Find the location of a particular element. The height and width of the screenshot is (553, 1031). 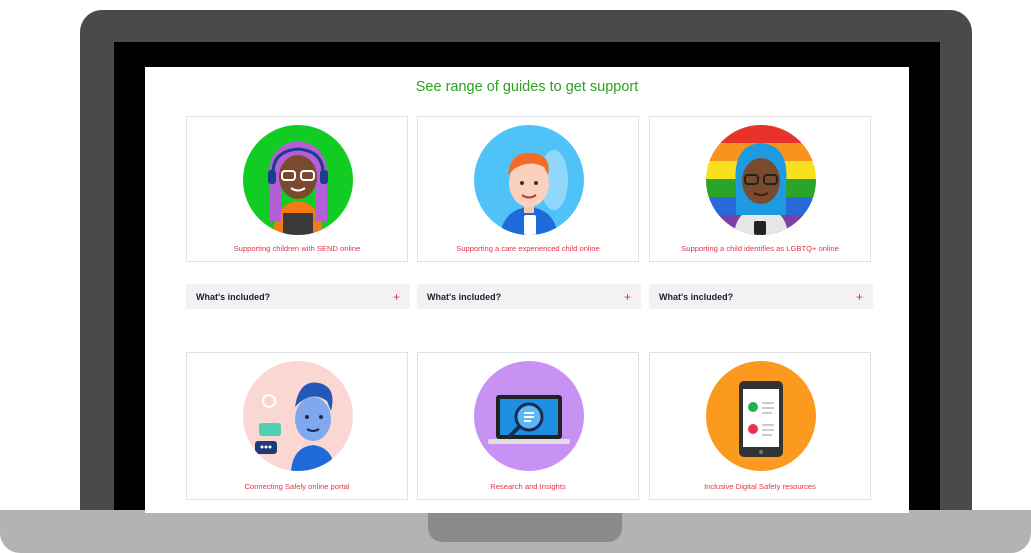

guide-card-caption: Inclusive Digital Safety resources is located at coordinates (760, 486).